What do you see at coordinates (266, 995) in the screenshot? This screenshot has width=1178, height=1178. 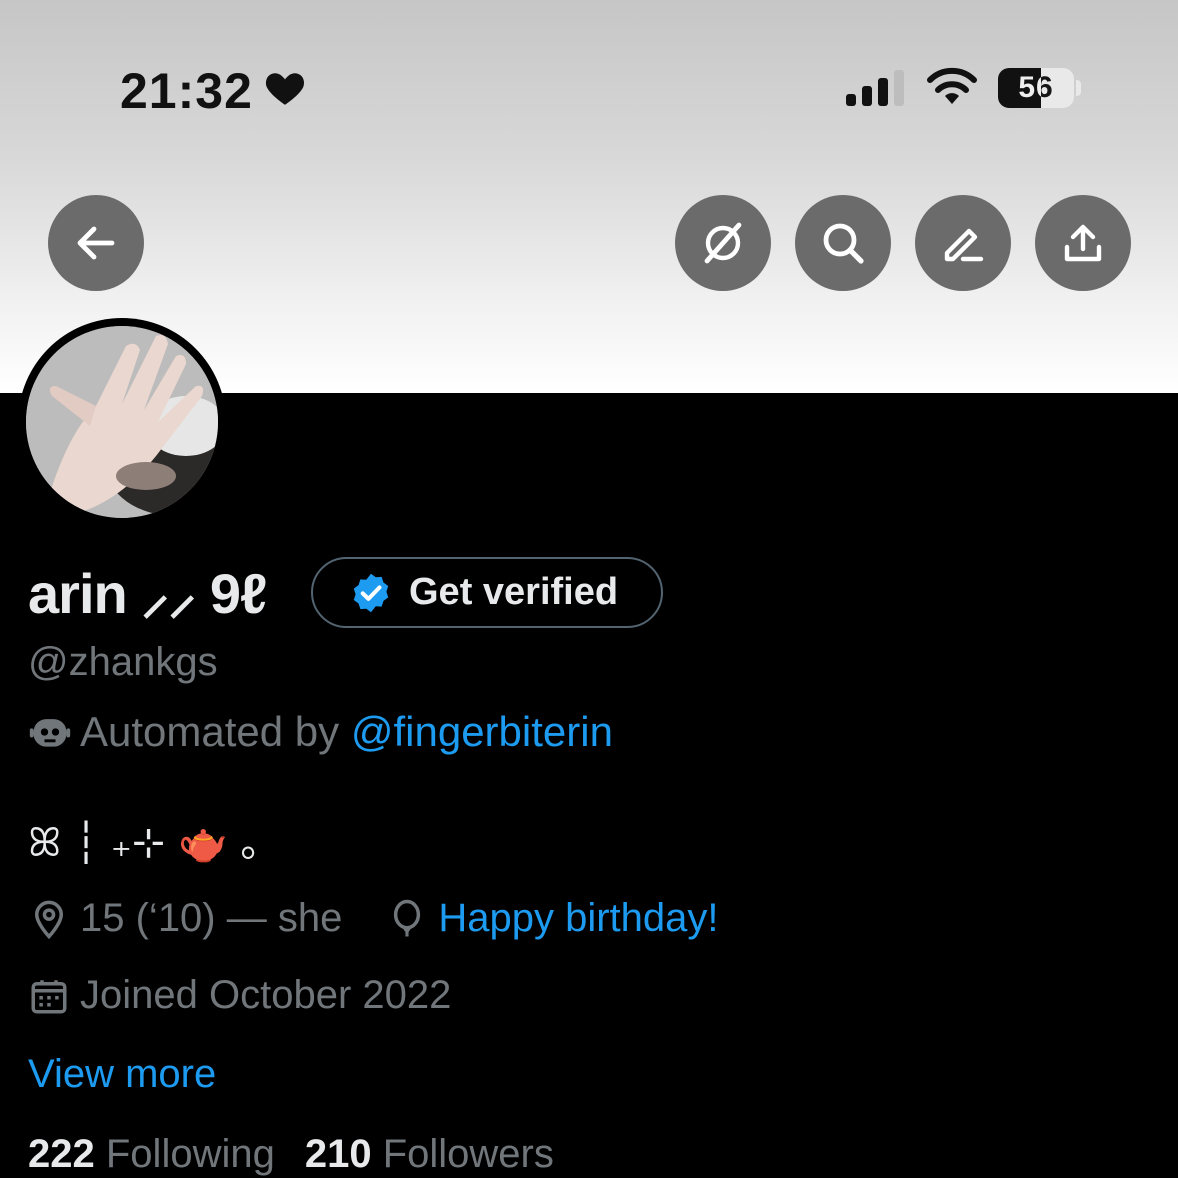 I see `joined-text: Joined October 2022` at bounding box center [266, 995].